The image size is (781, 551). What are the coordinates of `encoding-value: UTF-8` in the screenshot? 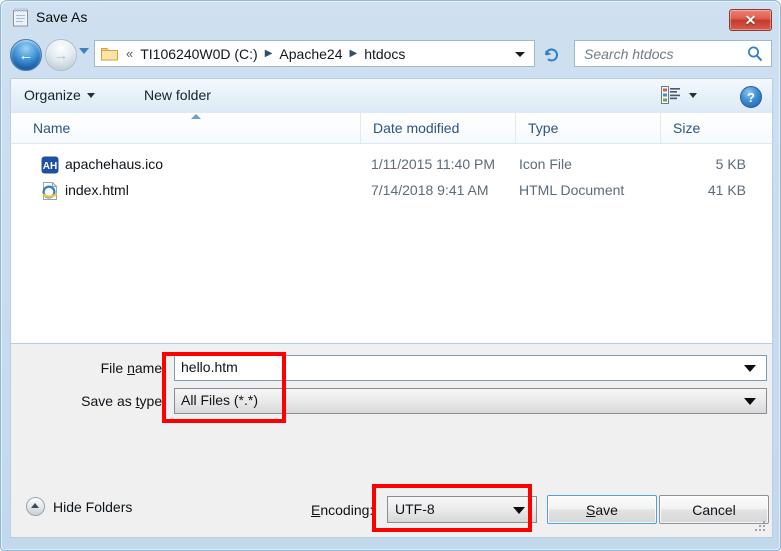 It's located at (415, 509).